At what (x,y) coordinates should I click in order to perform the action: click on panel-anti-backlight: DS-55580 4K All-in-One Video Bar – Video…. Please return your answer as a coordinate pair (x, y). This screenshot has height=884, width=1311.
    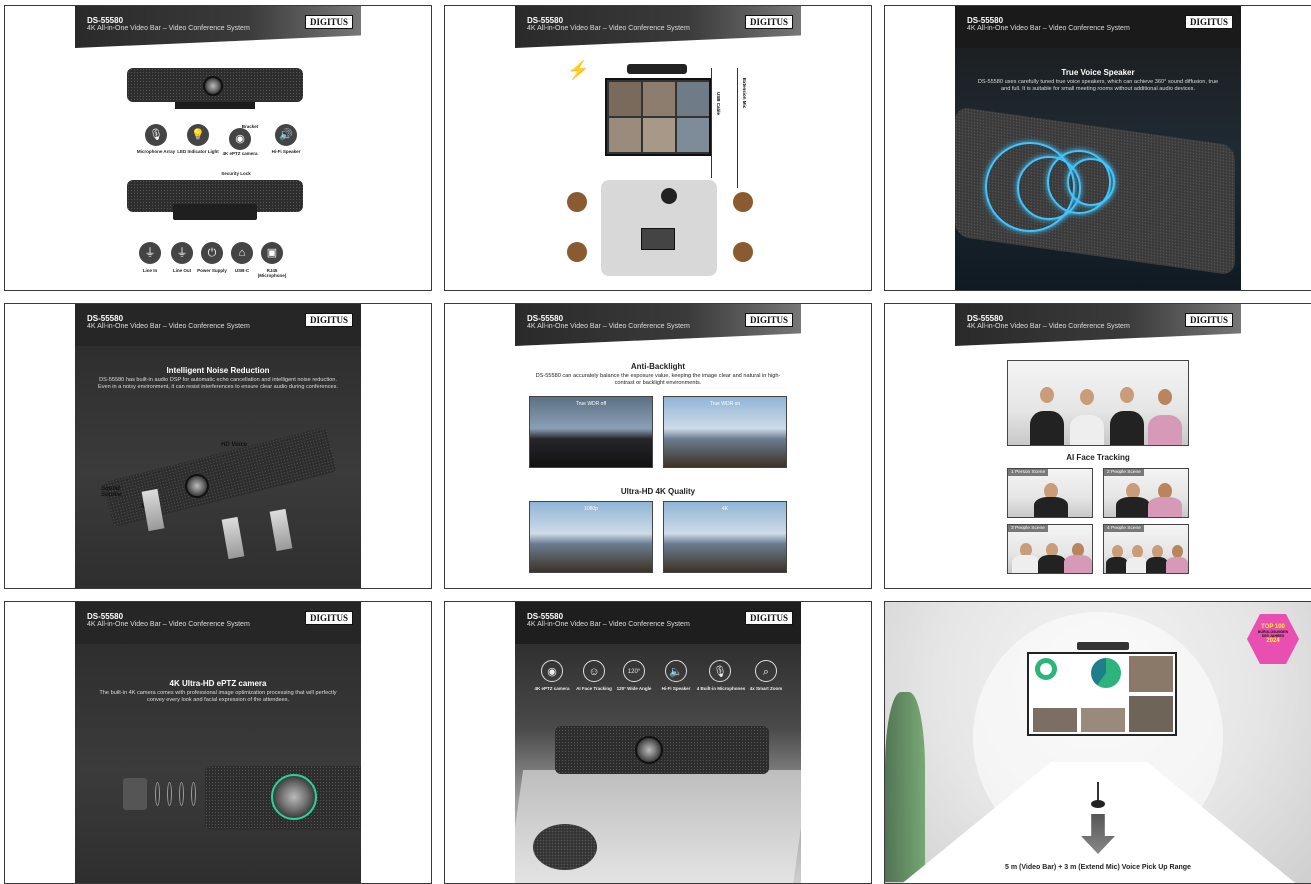
    Looking at the image, I should click on (658, 446).